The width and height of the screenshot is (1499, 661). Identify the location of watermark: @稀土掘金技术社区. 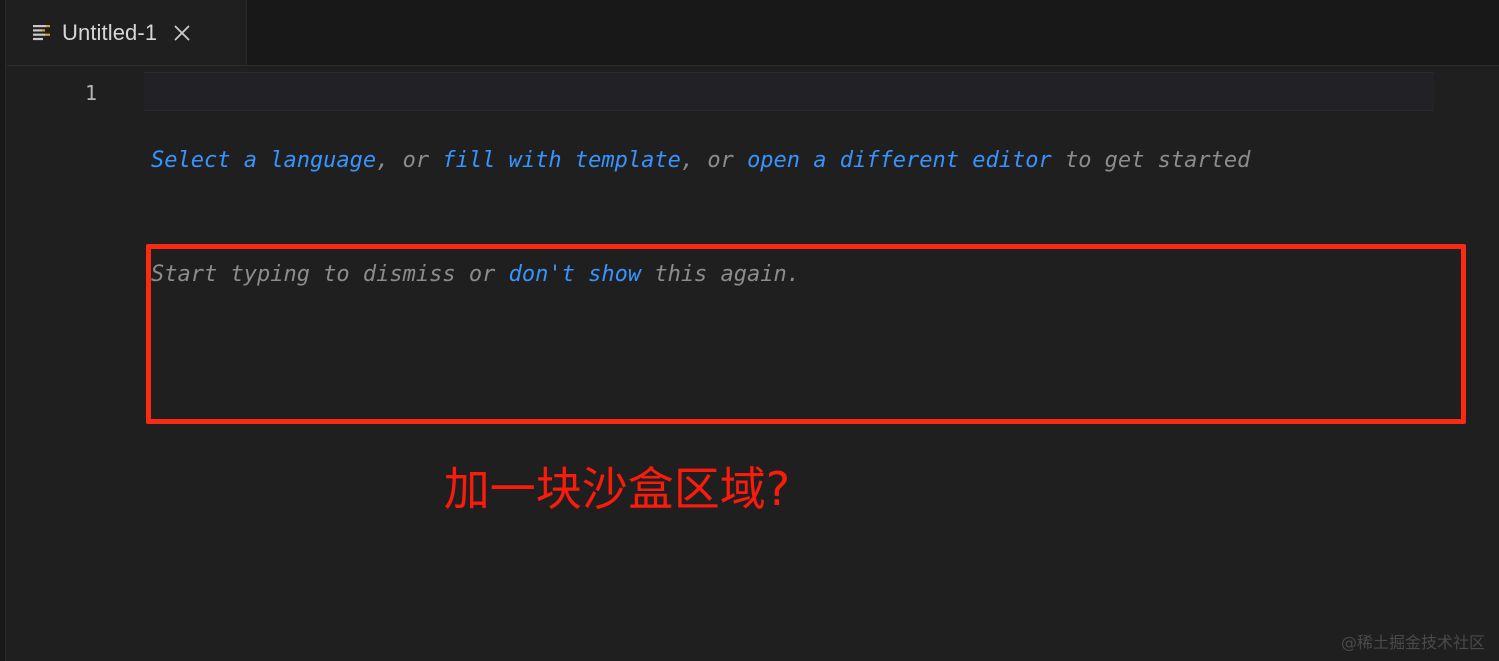
(1412, 642).